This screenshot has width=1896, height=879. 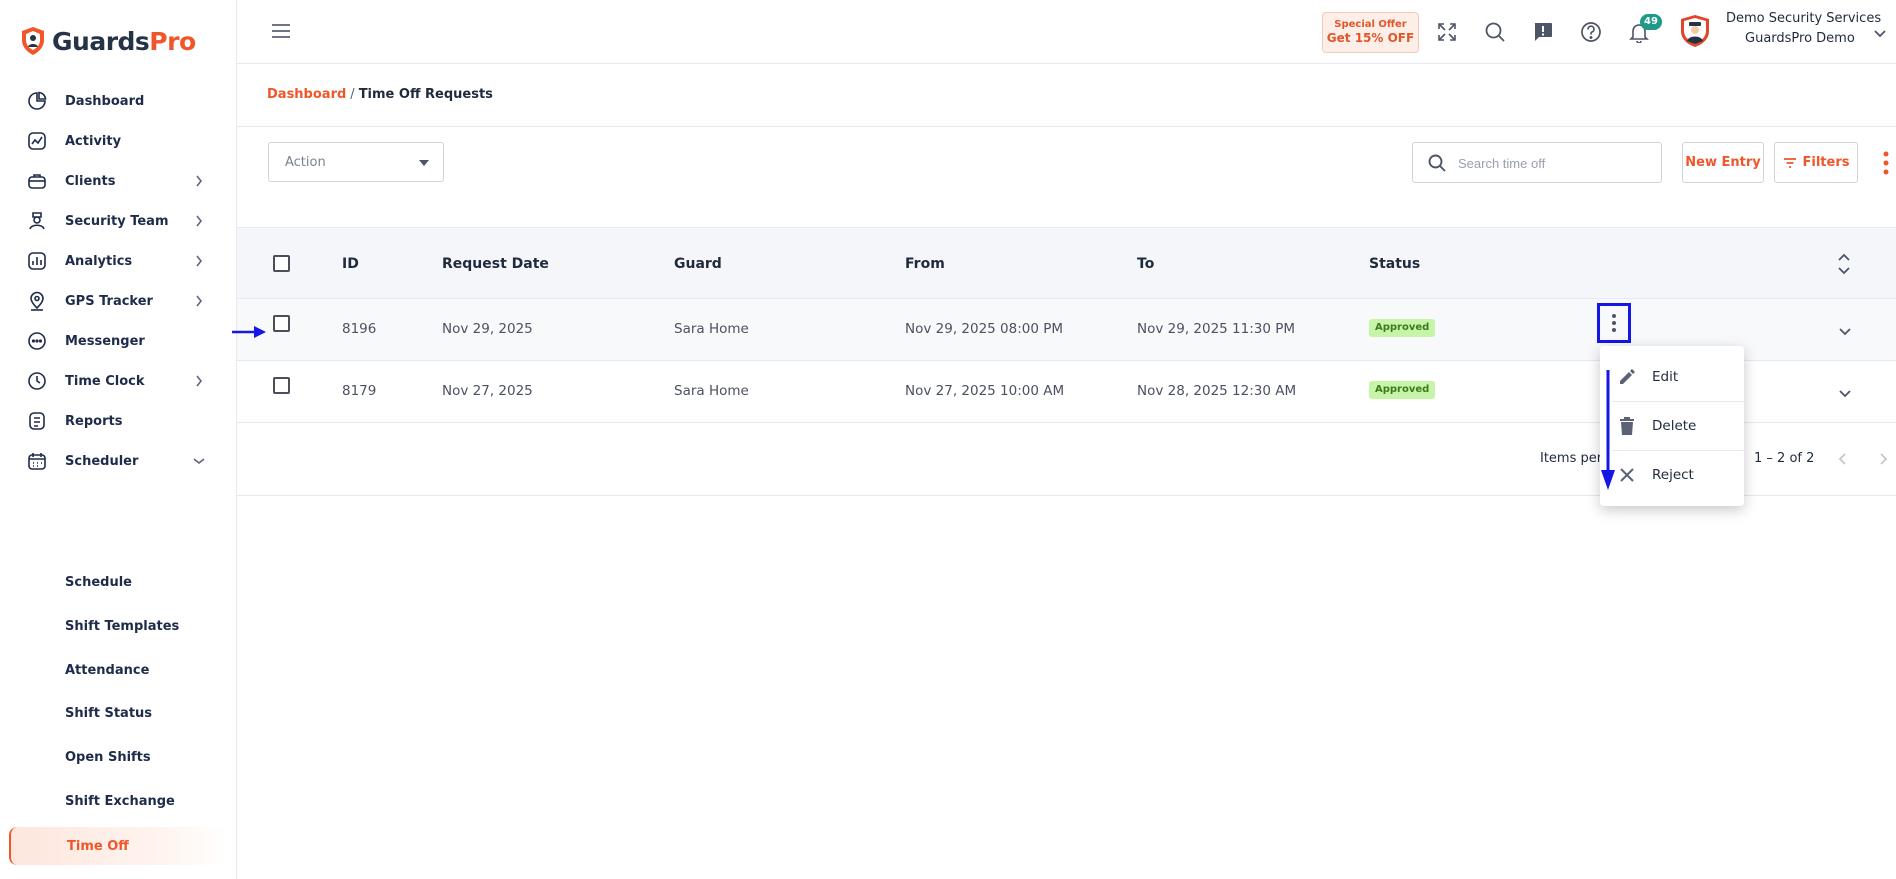 What do you see at coordinates (122, 626) in the screenshot?
I see `sidebar-subitem-label: Shift Templates` at bounding box center [122, 626].